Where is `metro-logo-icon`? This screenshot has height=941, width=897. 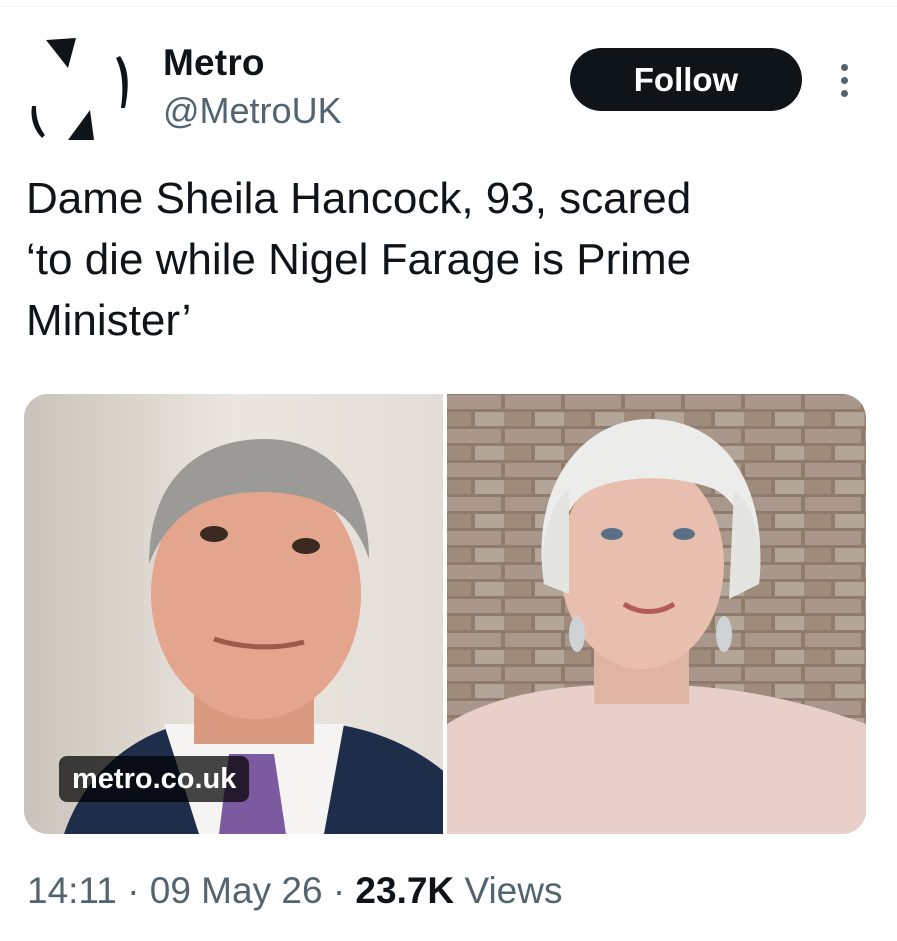 metro-logo-icon is located at coordinates (79, 89).